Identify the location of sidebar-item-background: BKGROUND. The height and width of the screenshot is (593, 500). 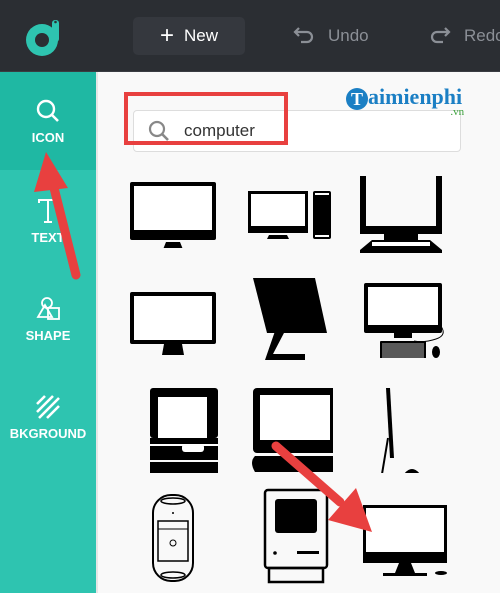
(48, 417).